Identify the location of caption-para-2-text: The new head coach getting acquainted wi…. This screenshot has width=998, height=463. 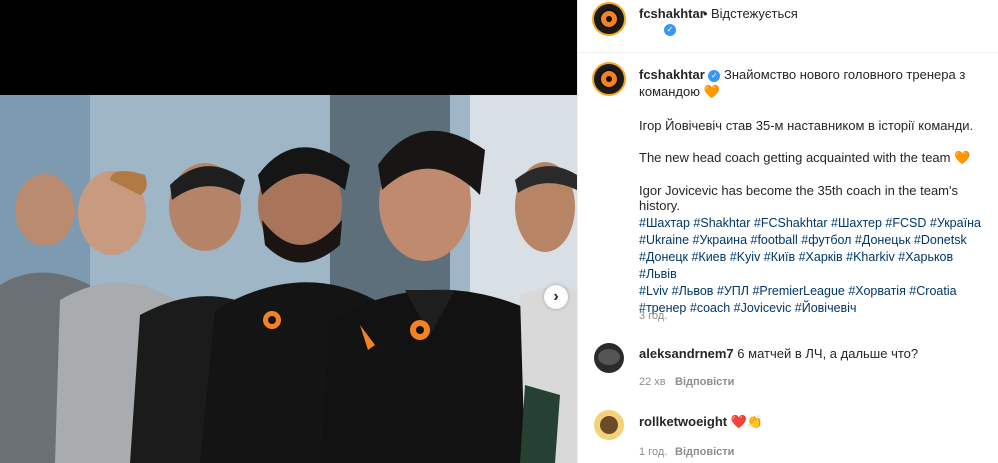
(795, 157).